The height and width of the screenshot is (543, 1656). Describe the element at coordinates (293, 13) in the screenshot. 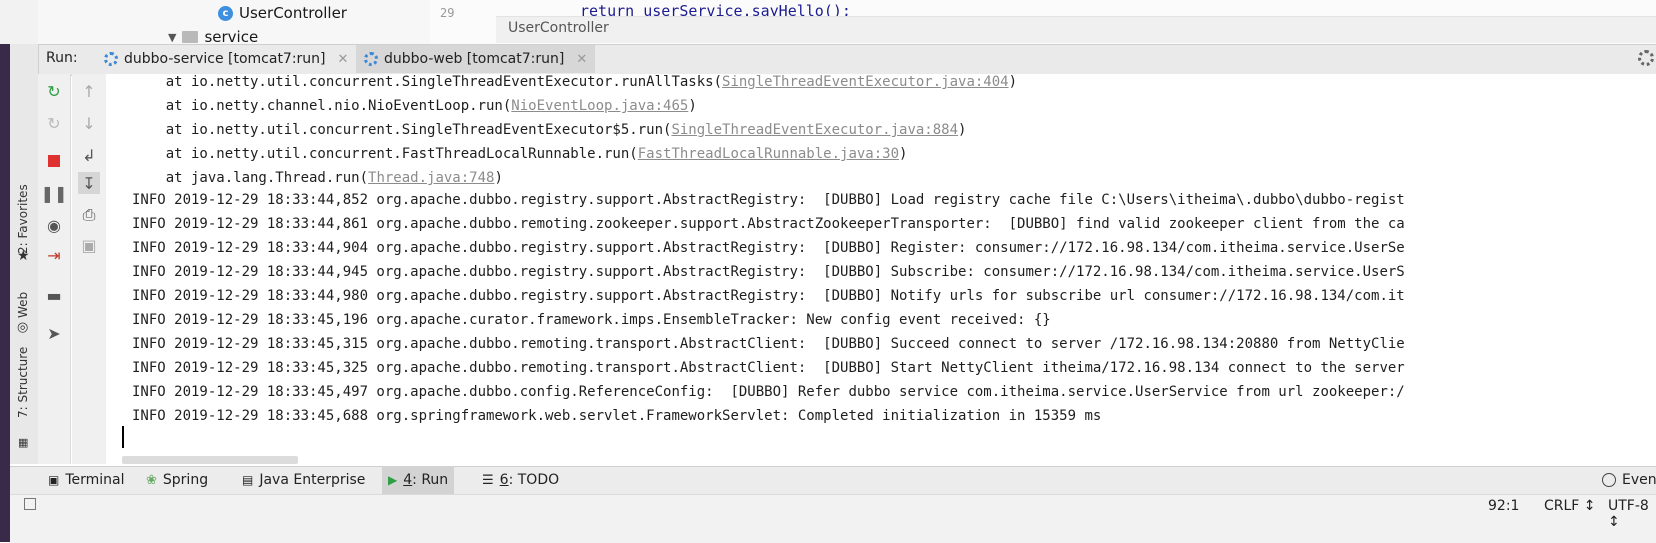

I see `tree-item-label: UserController` at that location.